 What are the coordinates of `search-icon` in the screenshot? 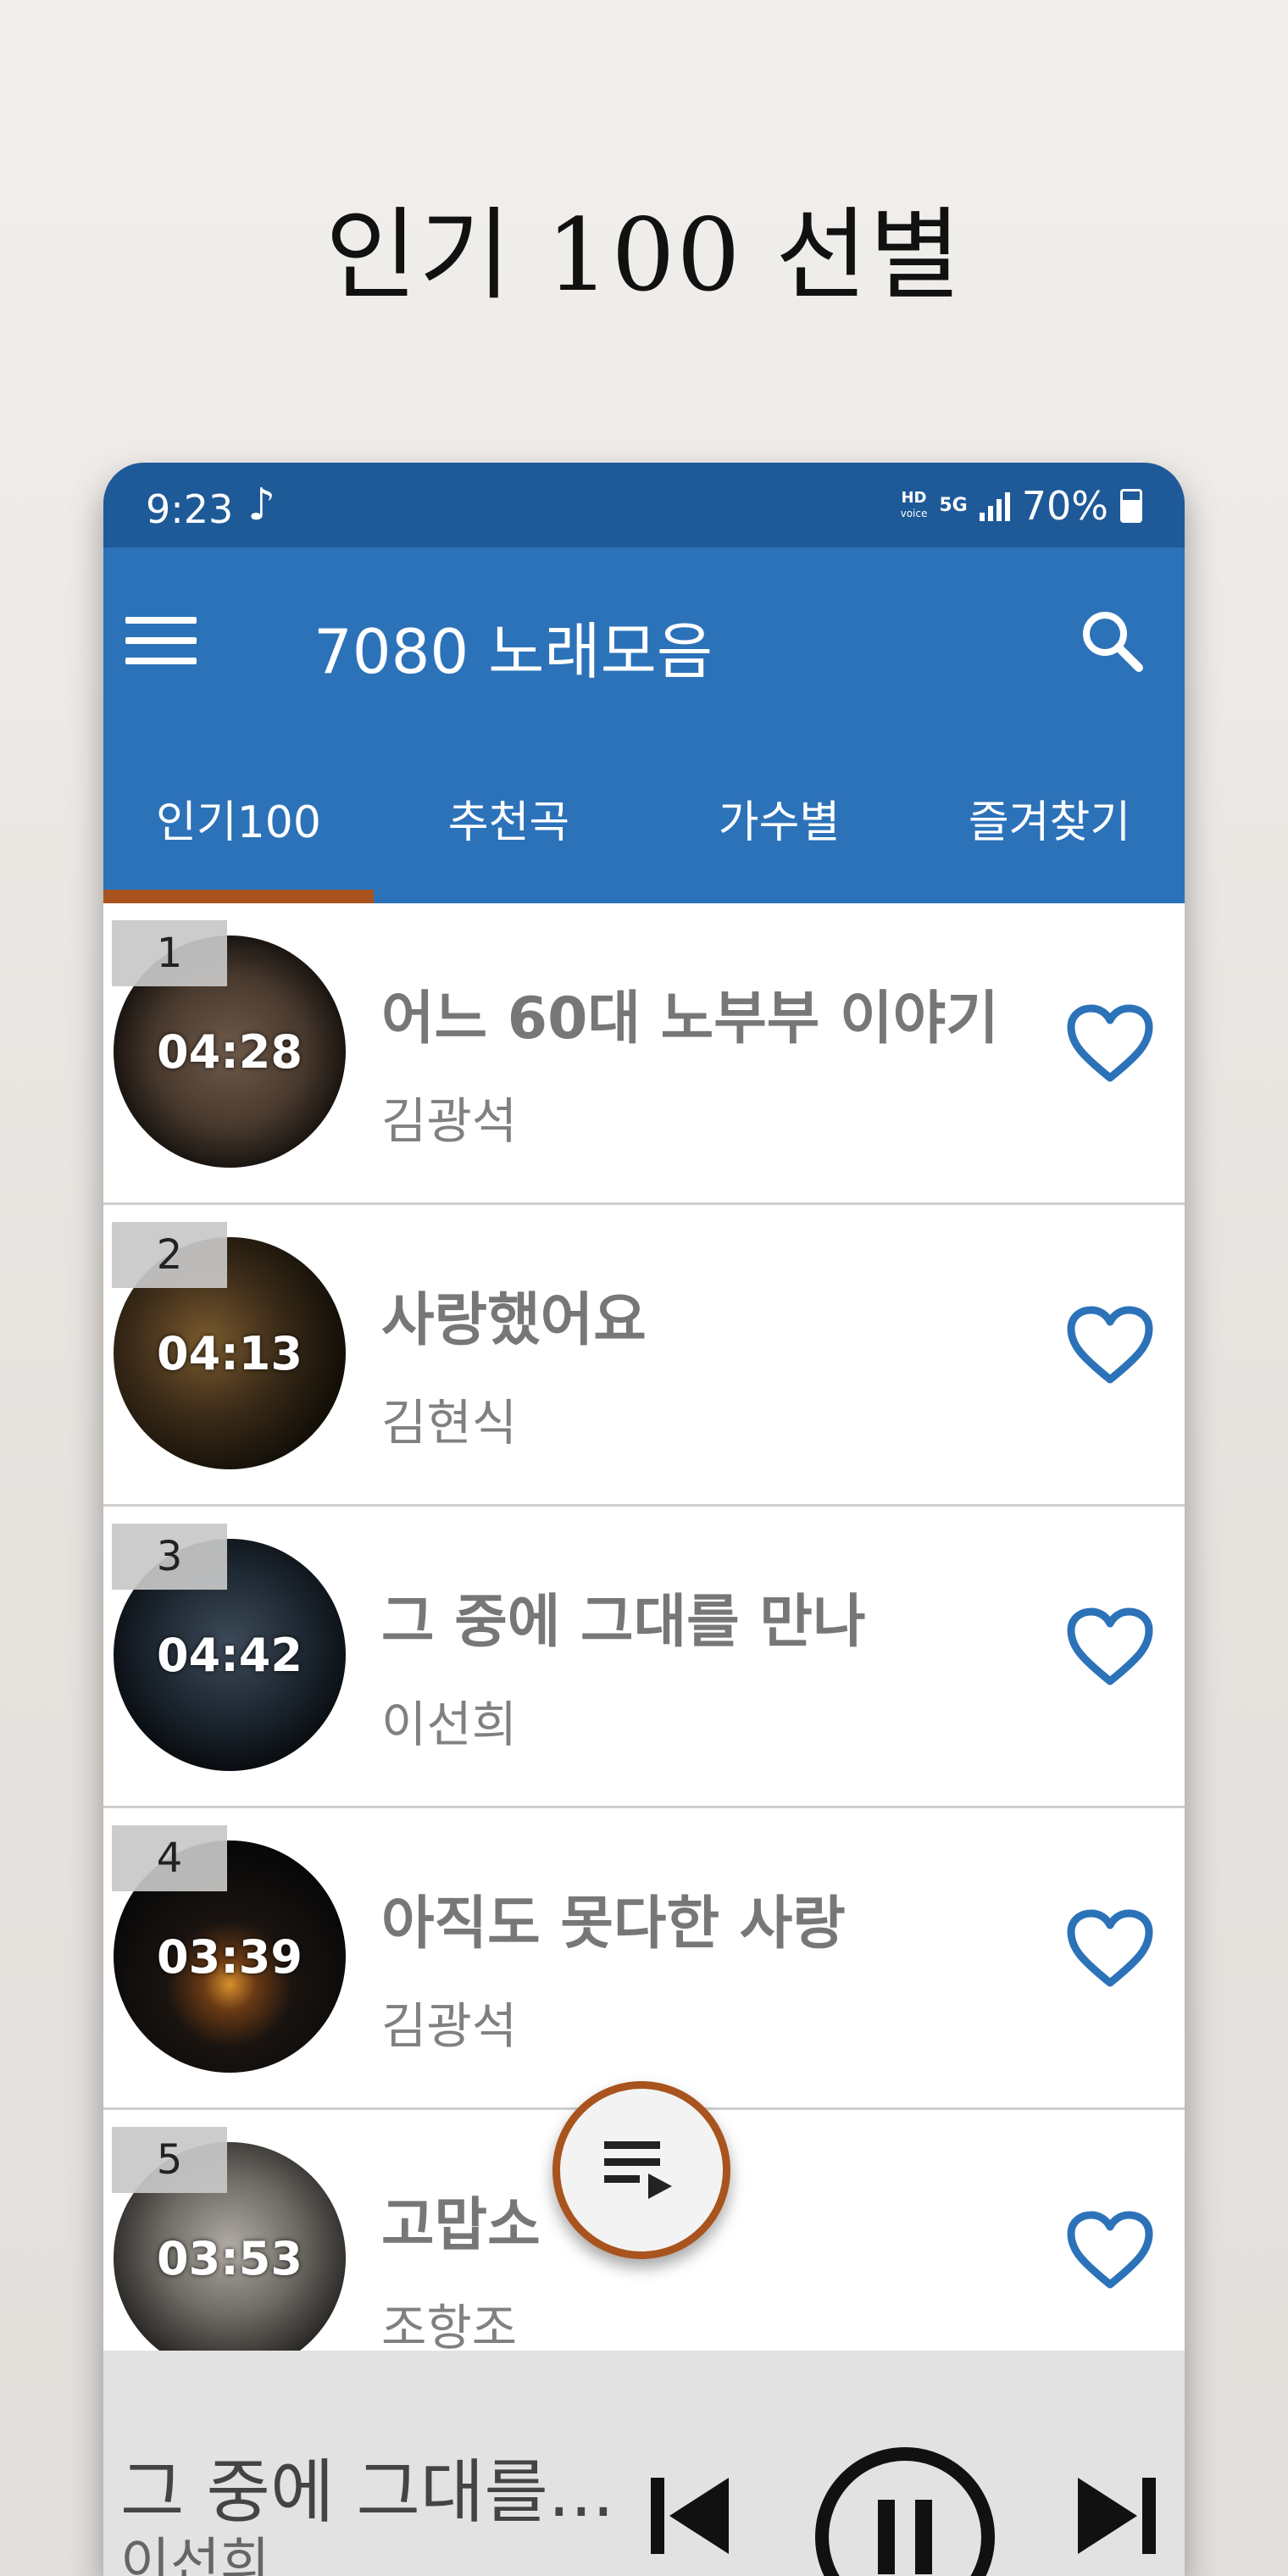 It's located at (1112, 641).